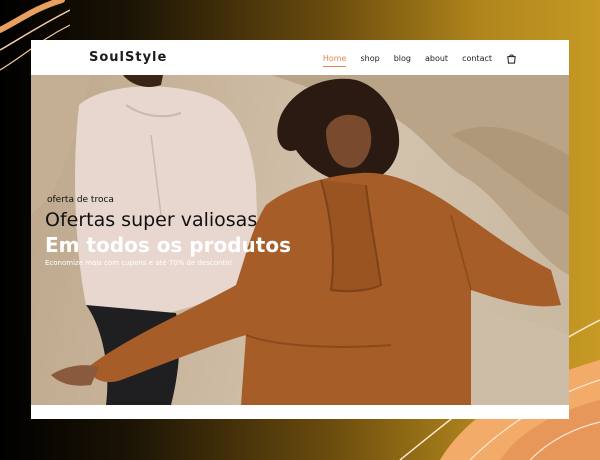  Describe the element at coordinates (300, 412) in the screenshot. I see `page-footer-strip` at that location.